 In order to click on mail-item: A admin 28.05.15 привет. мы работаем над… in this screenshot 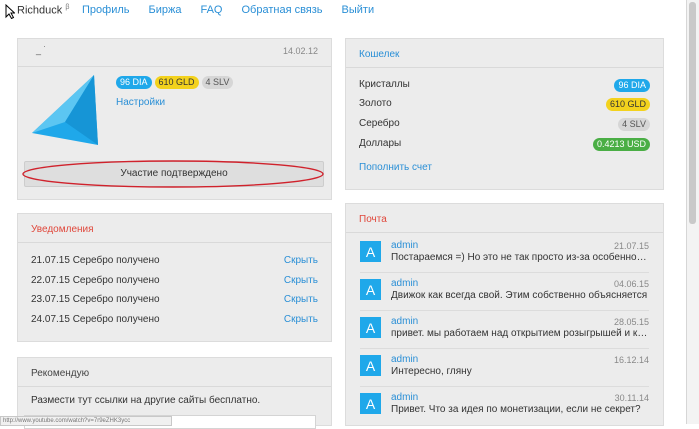, I will do `click(504, 332)`.